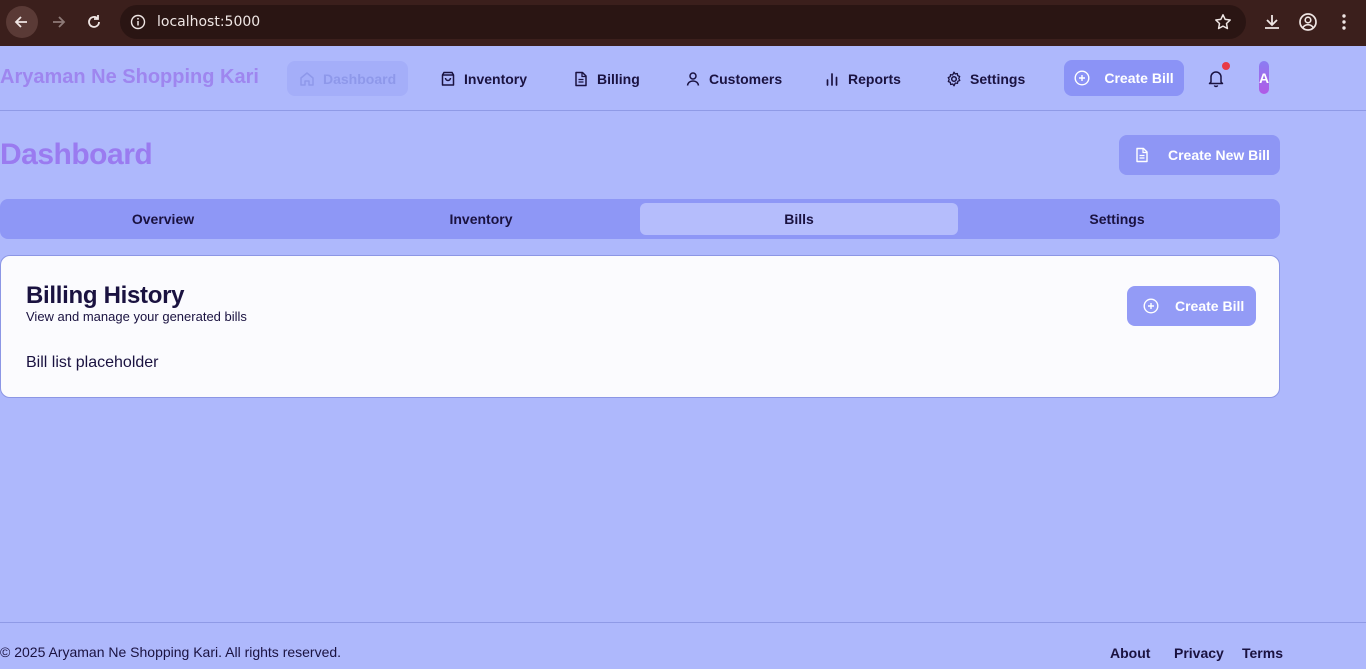 This screenshot has width=1366, height=669. I want to click on nav-dashboard: Dashboard, so click(348, 78).